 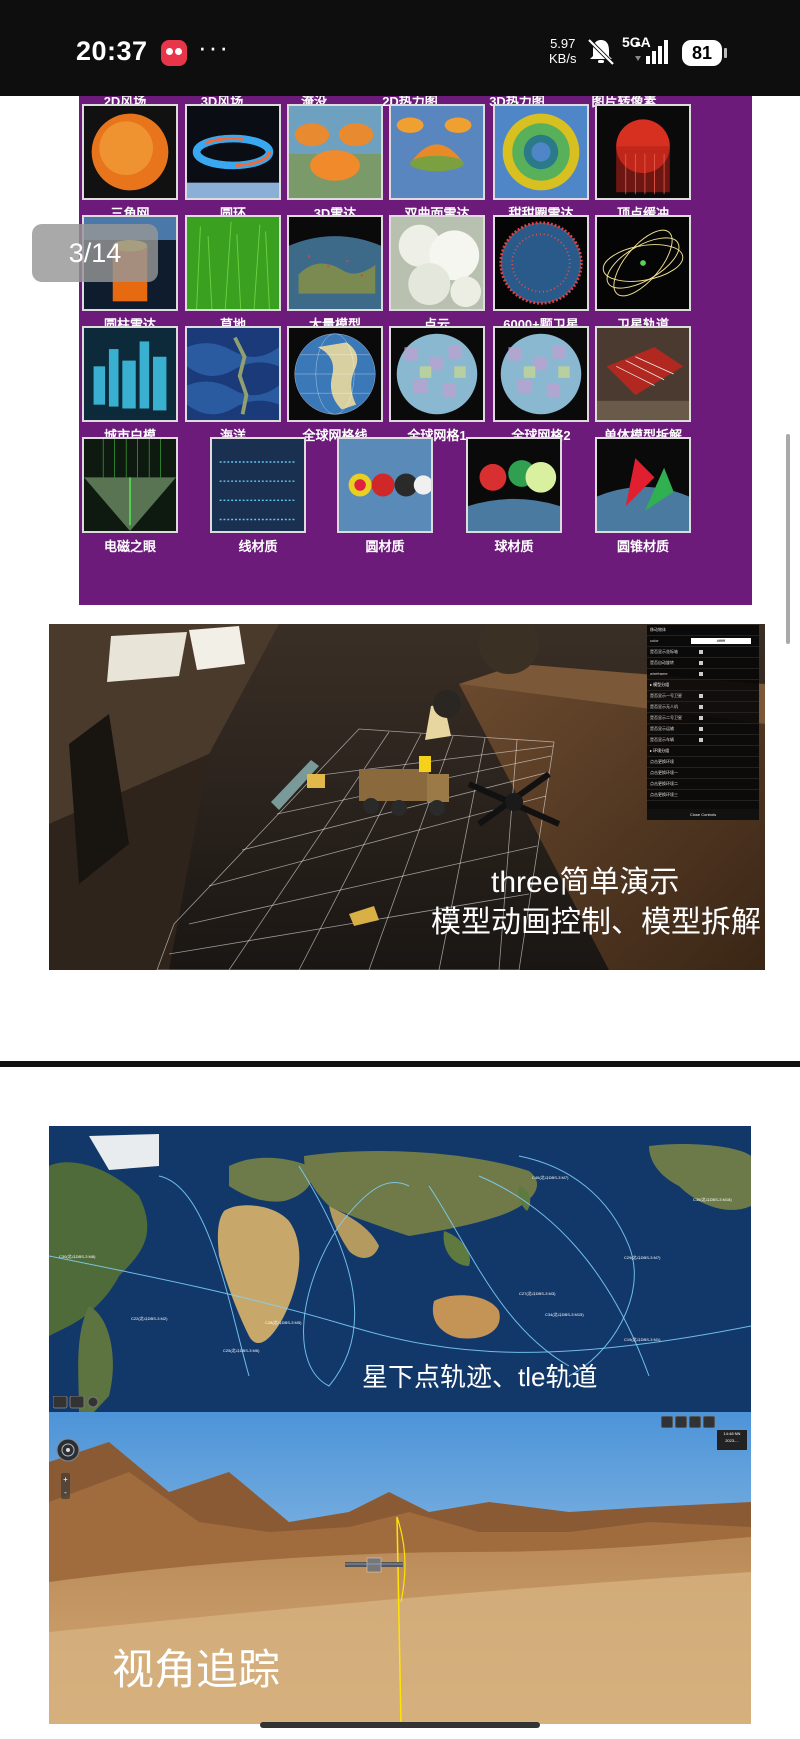 I want to click on gui-control-label: 移动物体, so click(x=658, y=629).